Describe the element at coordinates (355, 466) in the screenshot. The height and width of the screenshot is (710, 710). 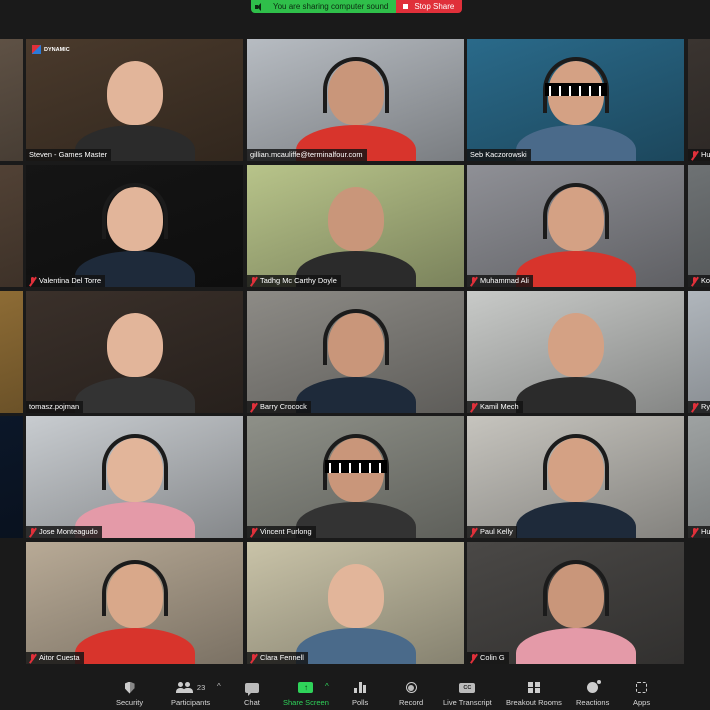
I see `pixel-sunglasses-filter` at that location.